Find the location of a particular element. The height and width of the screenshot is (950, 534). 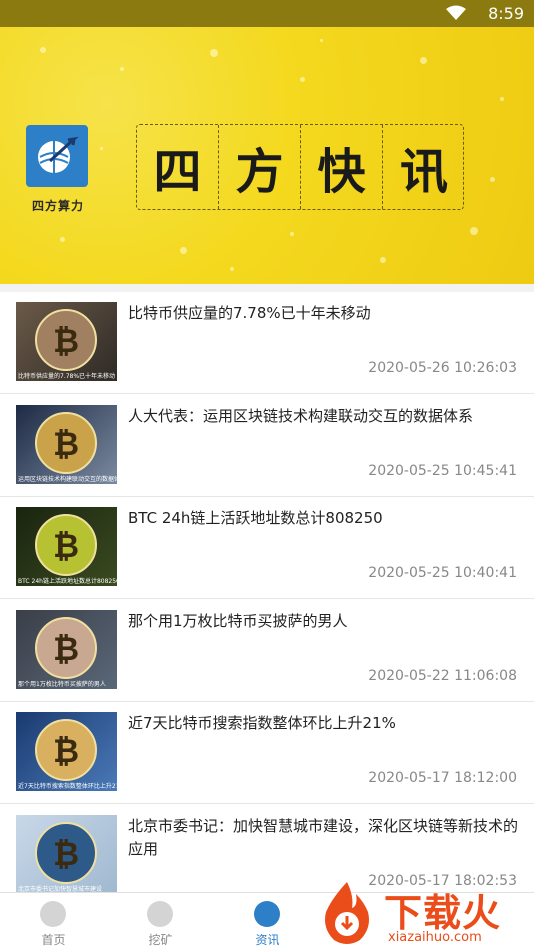

news-title: BTC 24h链上活跃地址数总计808250 is located at coordinates (325, 518).